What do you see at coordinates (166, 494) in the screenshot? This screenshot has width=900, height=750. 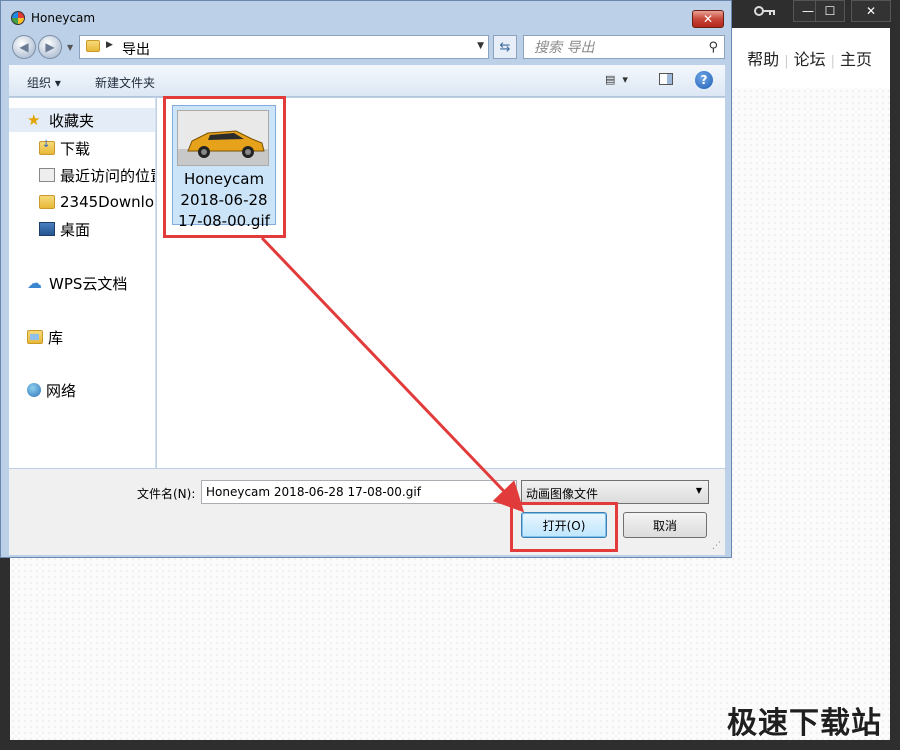 I see `filename-label: 文件名(N):` at bounding box center [166, 494].